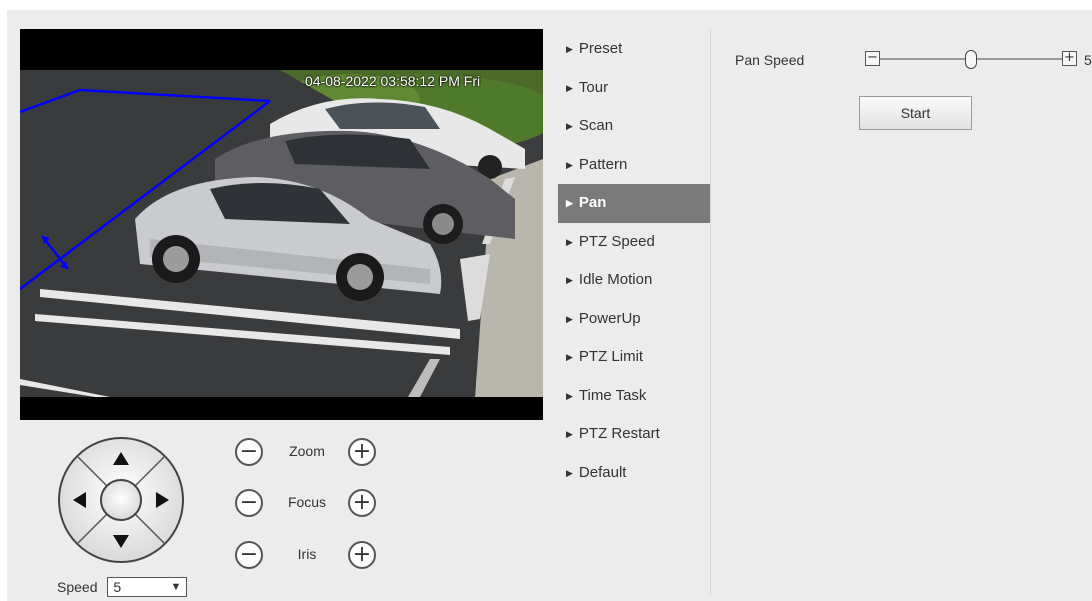 The image size is (1092, 601). What do you see at coordinates (307, 554) in the screenshot?
I see `iris-label: Iris` at bounding box center [307, 554].